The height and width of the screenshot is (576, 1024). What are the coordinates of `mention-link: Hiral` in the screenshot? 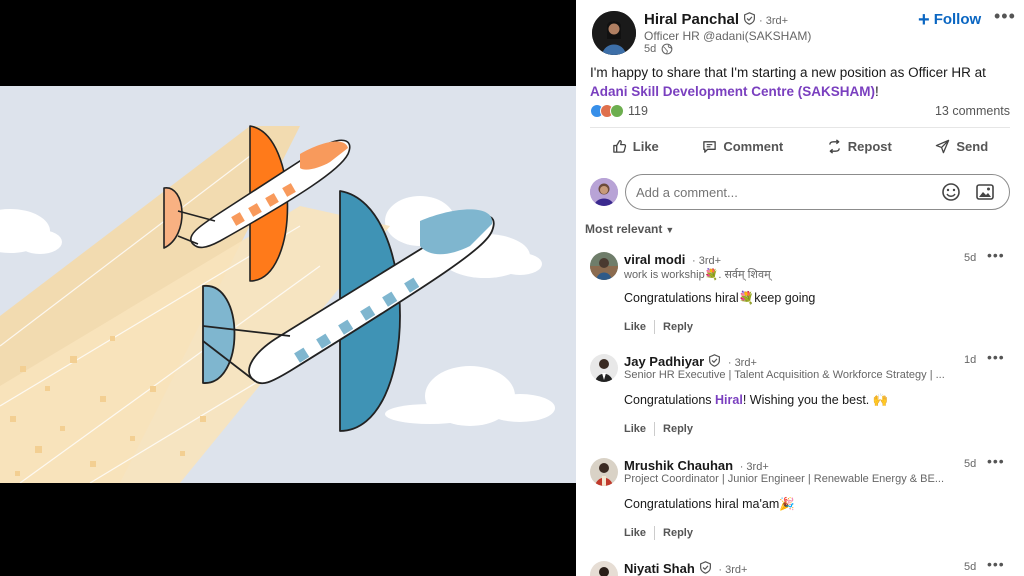 It's located at (729, 400).